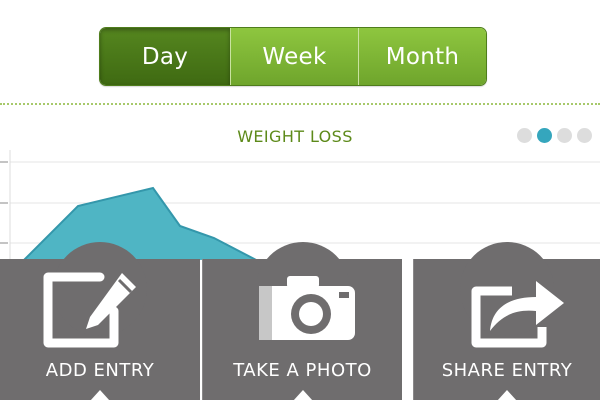 The height and width of the screenshot is (401, 600). What do you see at coordinates (302, 370) in the screenshot?
I see `take-photo-label: TAKE A PHOTO` at bounding box center [302, 370].